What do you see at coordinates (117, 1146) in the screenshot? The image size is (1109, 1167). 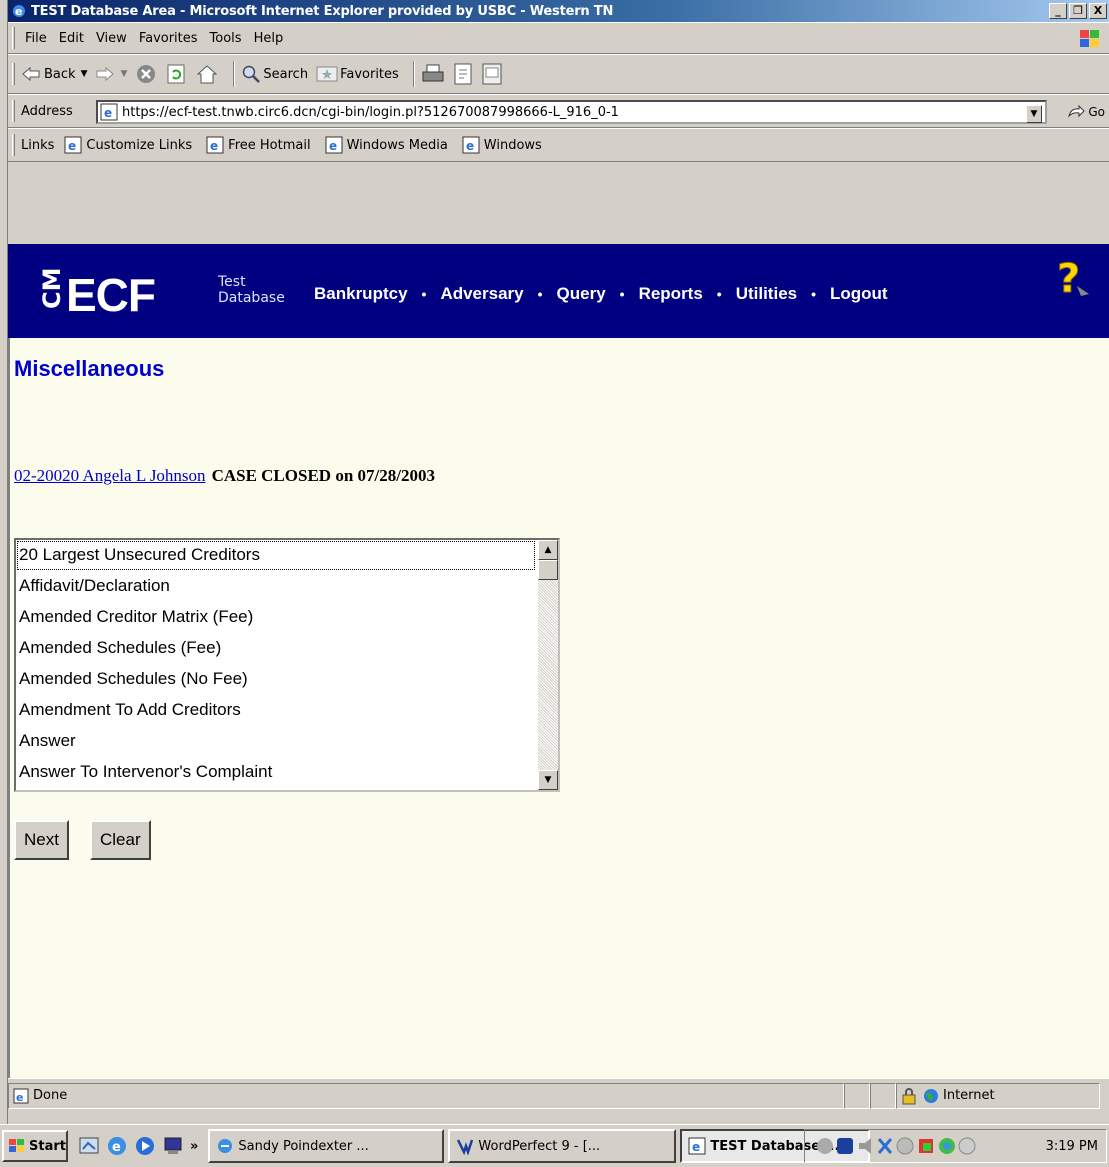 I see `ie-launch-icon: e` at bounding box center [117, 1146].